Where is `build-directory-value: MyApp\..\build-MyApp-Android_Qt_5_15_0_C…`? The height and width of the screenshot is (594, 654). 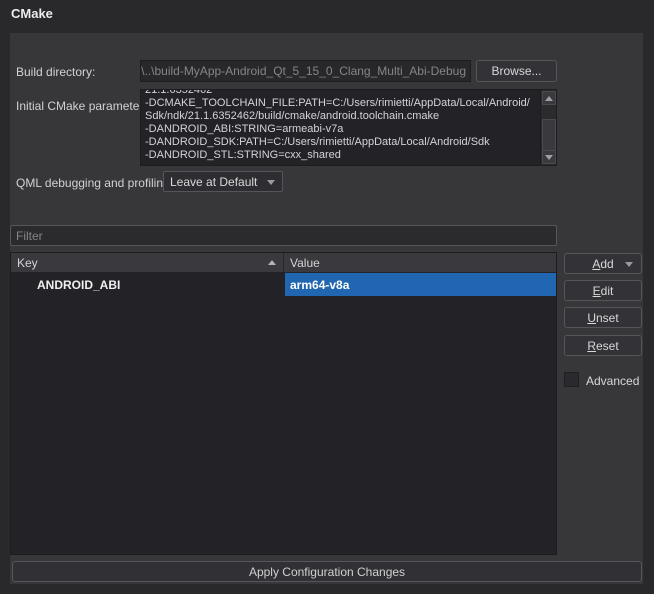
build-directory-value: MyApp\..\build-MyApp-Android_Qt_5_15_0_C… is located at coordinates (303, 71).